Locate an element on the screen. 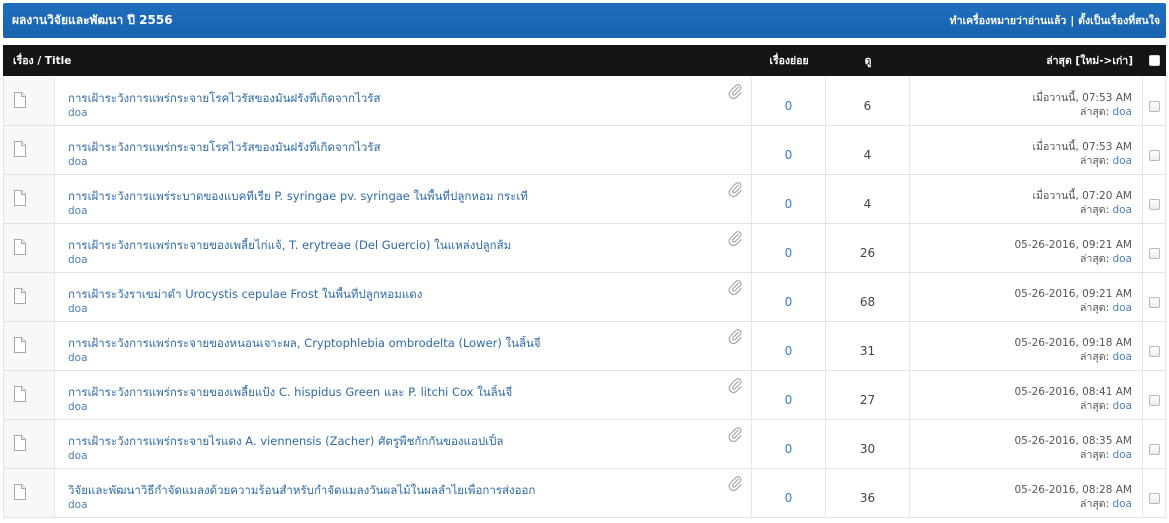 Image resolution: width=1169 pixels, height=523 pixels. views-cell: 68 is located at coordinates (868, 297).